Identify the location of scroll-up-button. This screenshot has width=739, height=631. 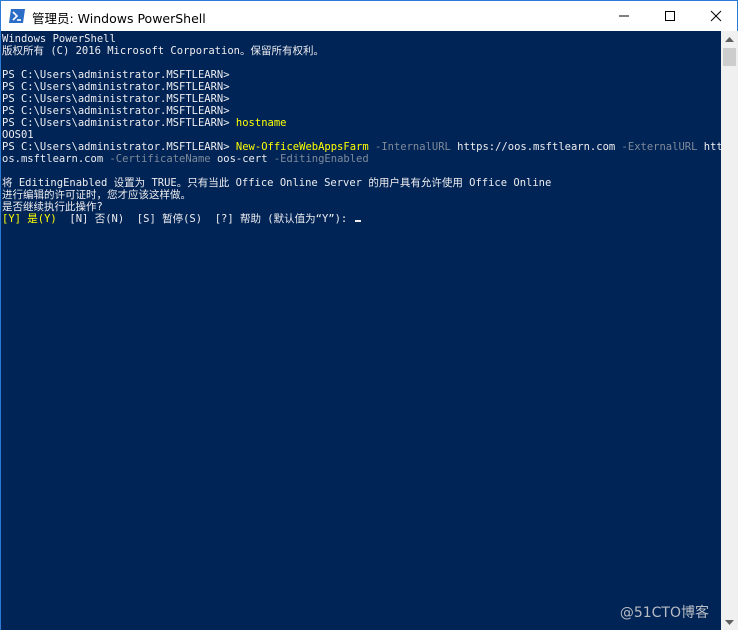
(729, 39).